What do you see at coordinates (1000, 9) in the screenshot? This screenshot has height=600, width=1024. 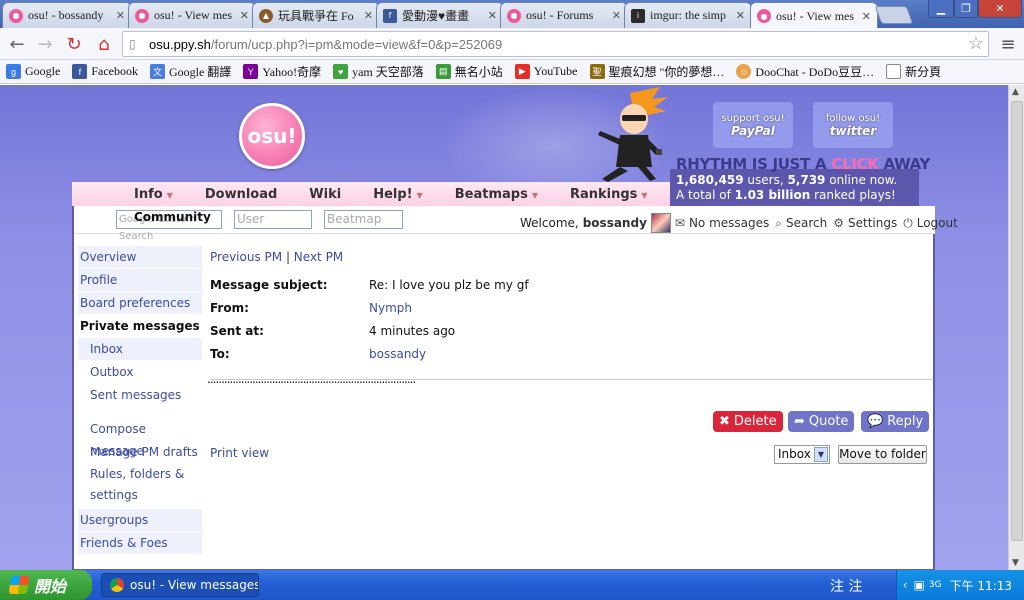 I see `close-window-button: ✕` at bounding box center [1000, 9].